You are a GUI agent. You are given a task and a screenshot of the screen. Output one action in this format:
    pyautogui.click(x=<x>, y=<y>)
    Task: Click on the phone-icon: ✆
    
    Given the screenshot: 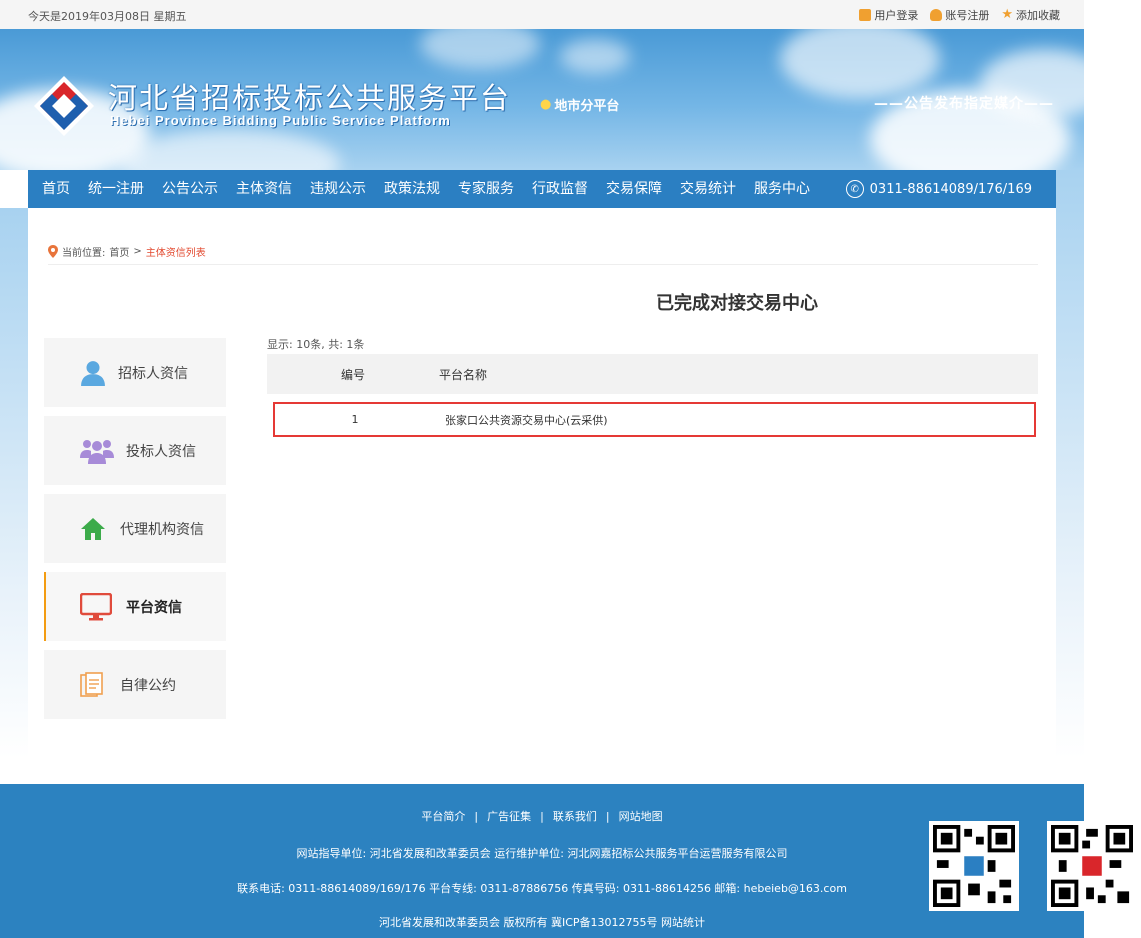 What is the action you would take?
    pyautogui.click(x=854, y=189)
    